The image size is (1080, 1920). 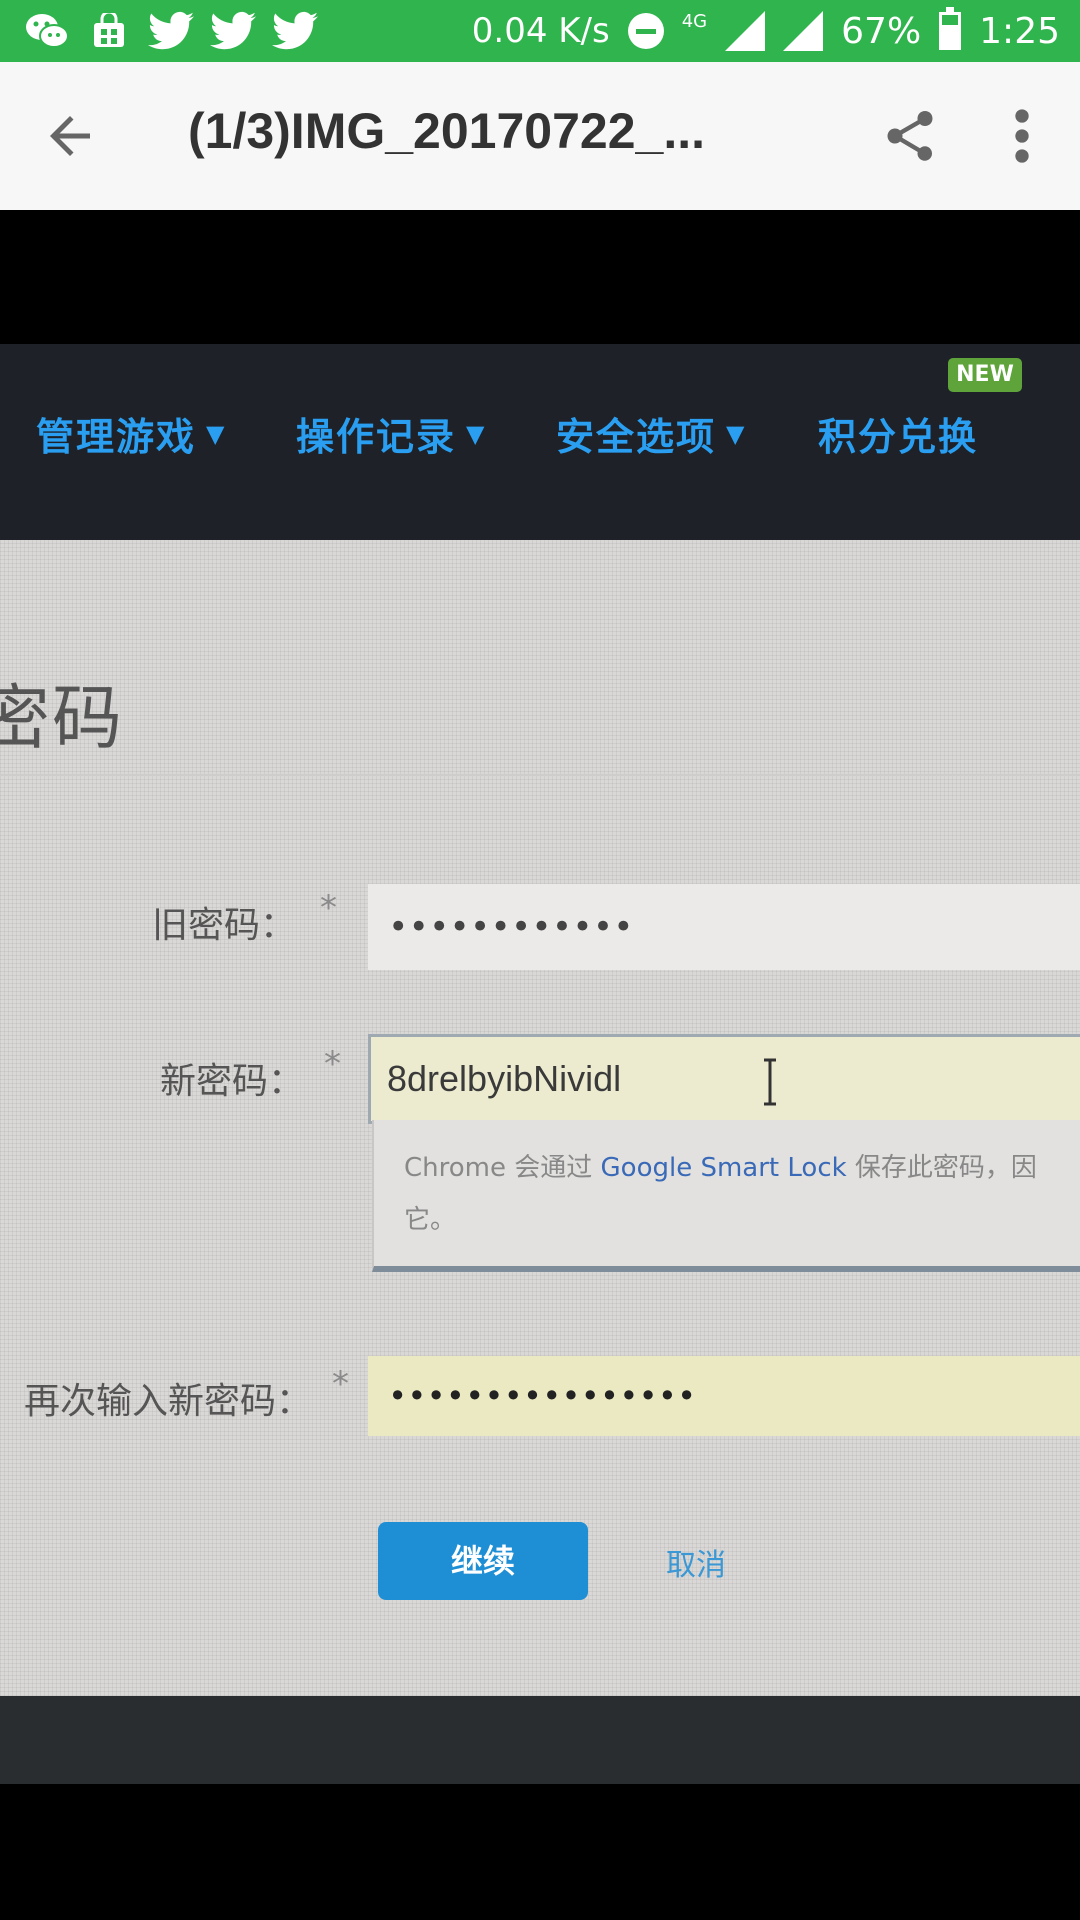 What do you see at coordinates (232, 1081) in the screenshot?
I see `new-password-label: 新密码：` at bounding box center [232, 1081].